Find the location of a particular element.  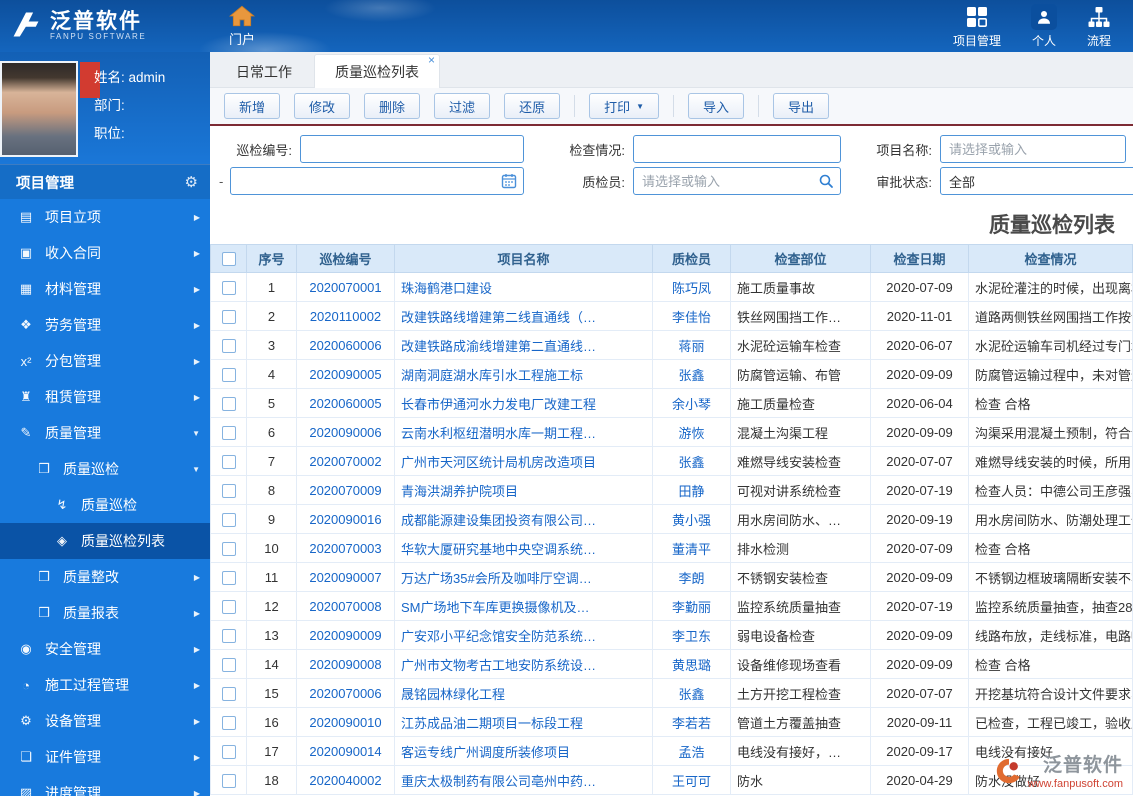

print-button: 打印 ▼ is located at coordinates (624, 106).